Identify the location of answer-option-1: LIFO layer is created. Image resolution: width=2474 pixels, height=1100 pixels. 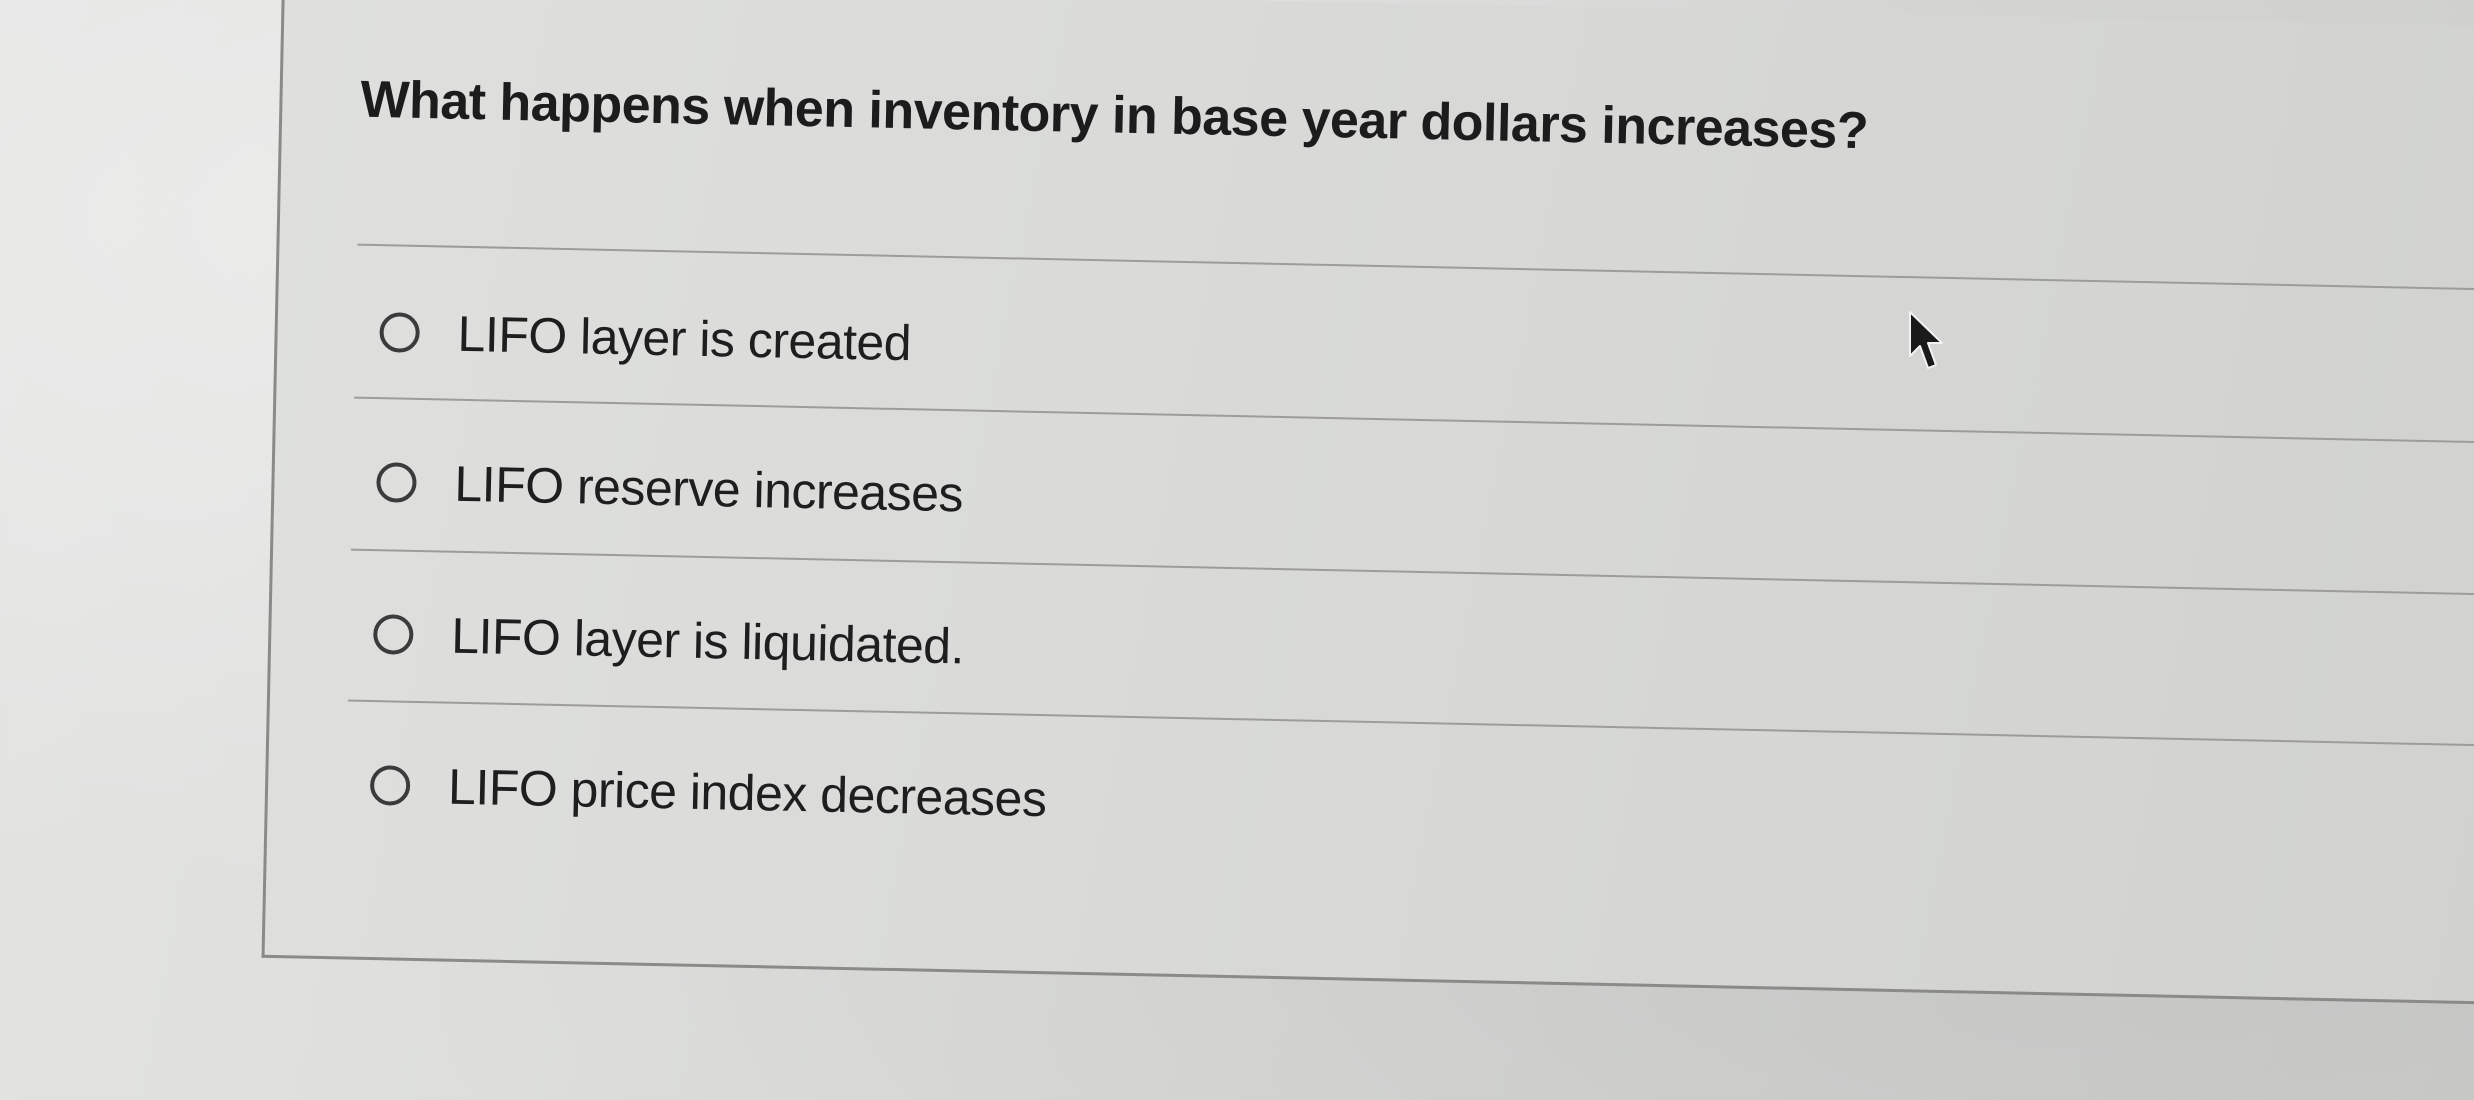
(1379, 353).